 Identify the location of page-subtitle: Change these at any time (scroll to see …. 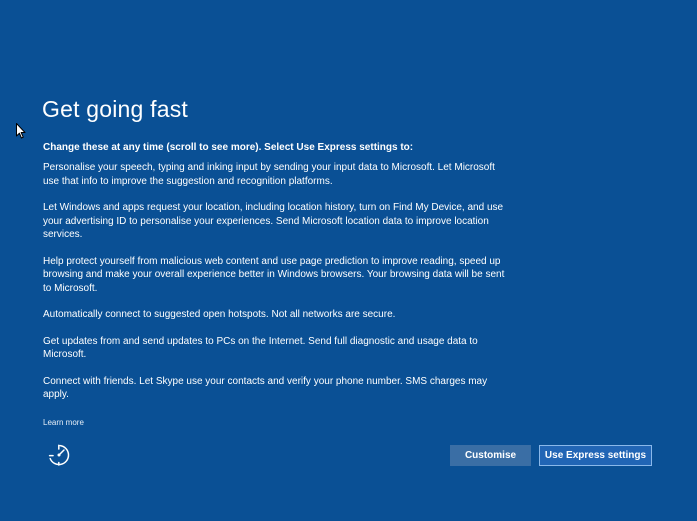
(228, 147).